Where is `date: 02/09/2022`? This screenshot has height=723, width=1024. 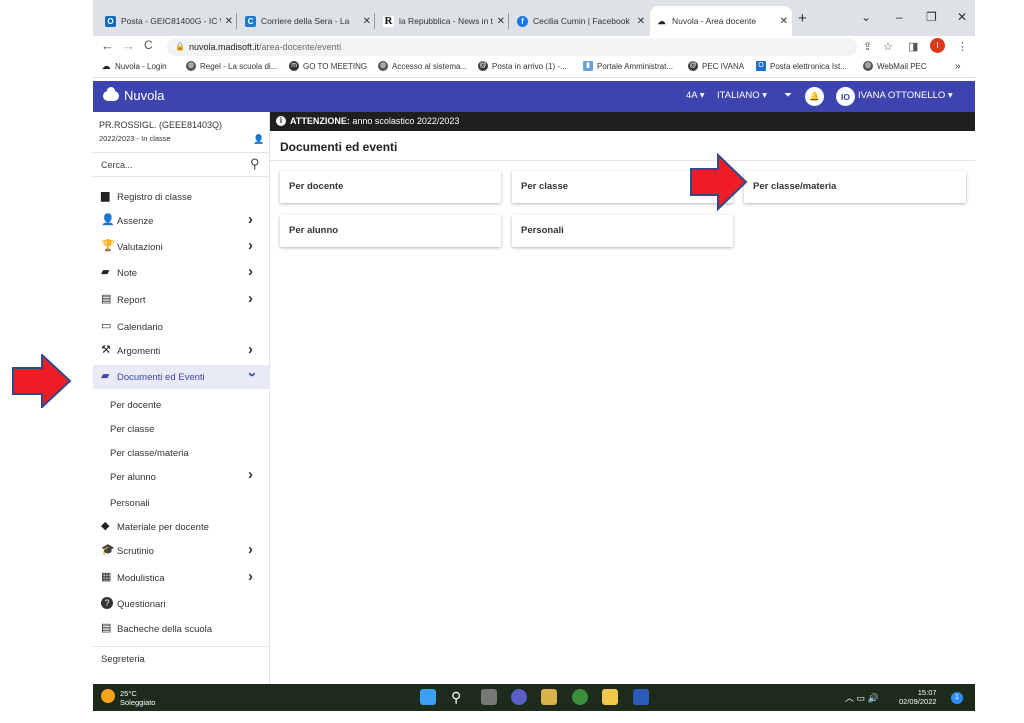
date: 02/09/2022 is located at coordinates (918, 701).